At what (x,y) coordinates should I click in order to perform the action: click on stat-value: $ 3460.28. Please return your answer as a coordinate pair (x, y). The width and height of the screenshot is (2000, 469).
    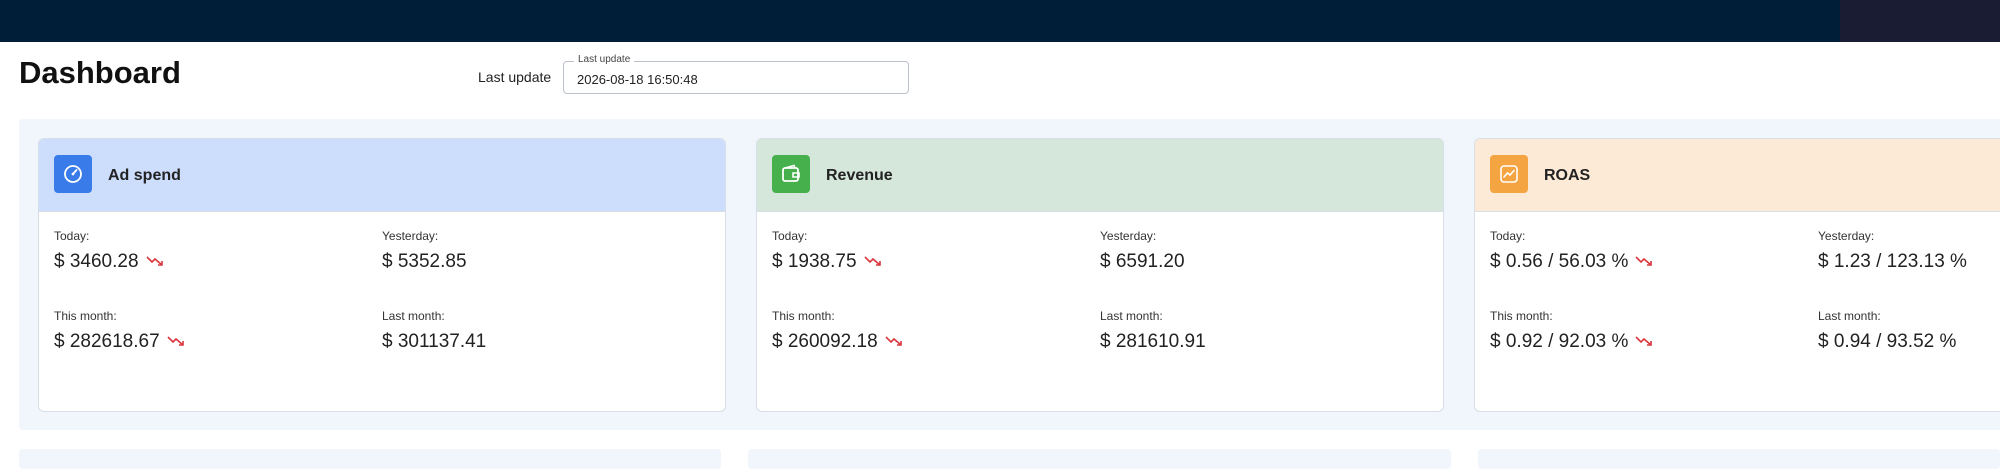
    Looking at the image, I should click on (96, 261).